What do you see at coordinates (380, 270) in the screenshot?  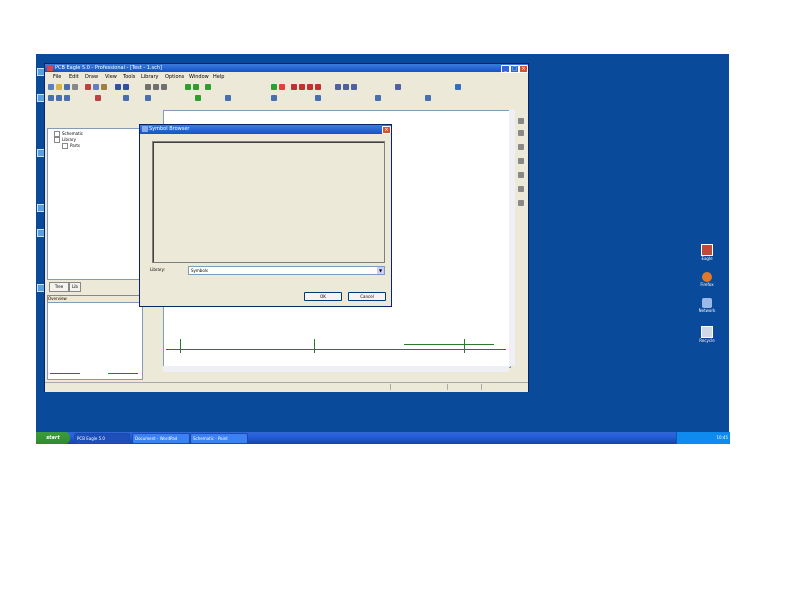 I see `chevron-down-icon: ▼` at bounding box center [380, 270].